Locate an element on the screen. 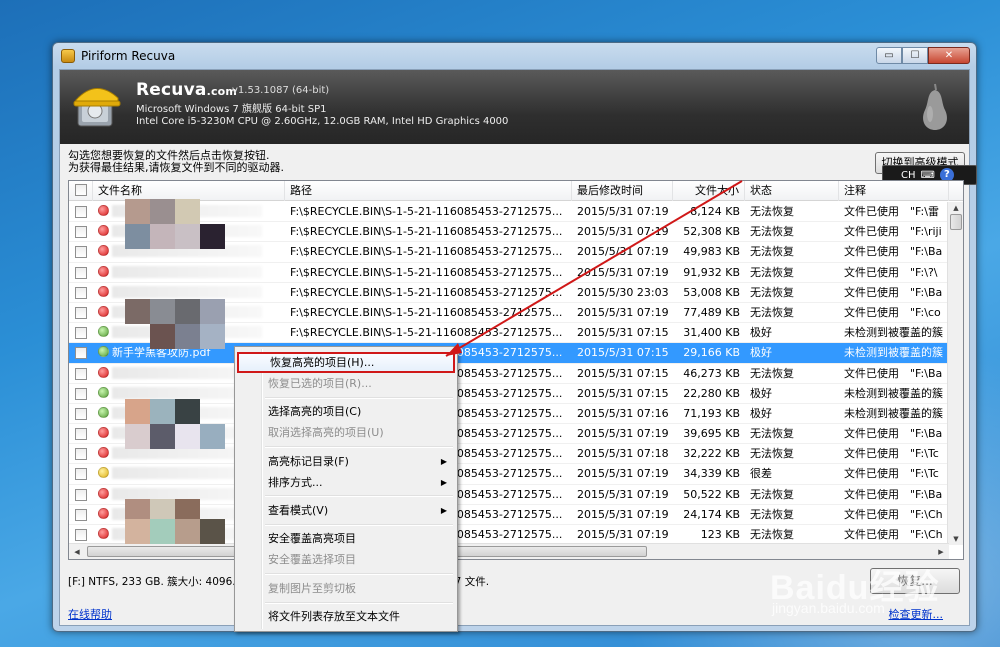  column-path: 路径 is located at coordinates (428, 191).